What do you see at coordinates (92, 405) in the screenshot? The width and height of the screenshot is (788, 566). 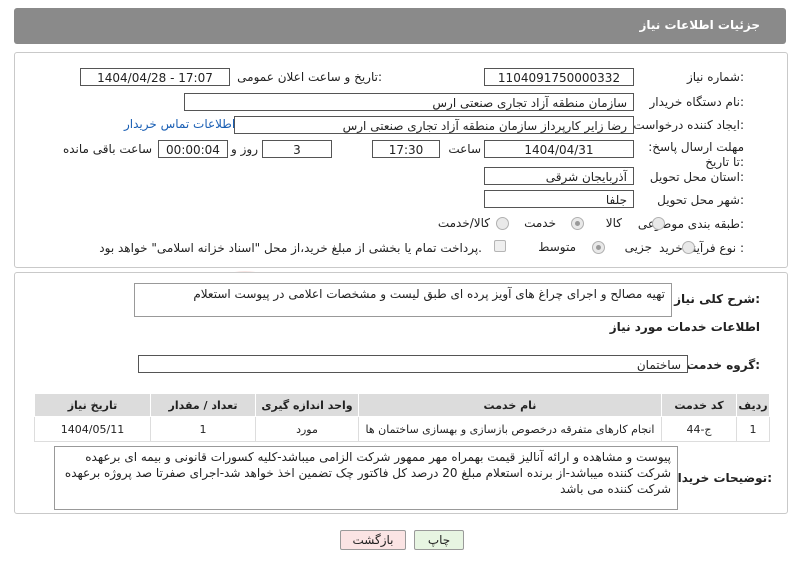 I see `col-need-date: تاریخ نیاز` at bounding box center [92, 405].